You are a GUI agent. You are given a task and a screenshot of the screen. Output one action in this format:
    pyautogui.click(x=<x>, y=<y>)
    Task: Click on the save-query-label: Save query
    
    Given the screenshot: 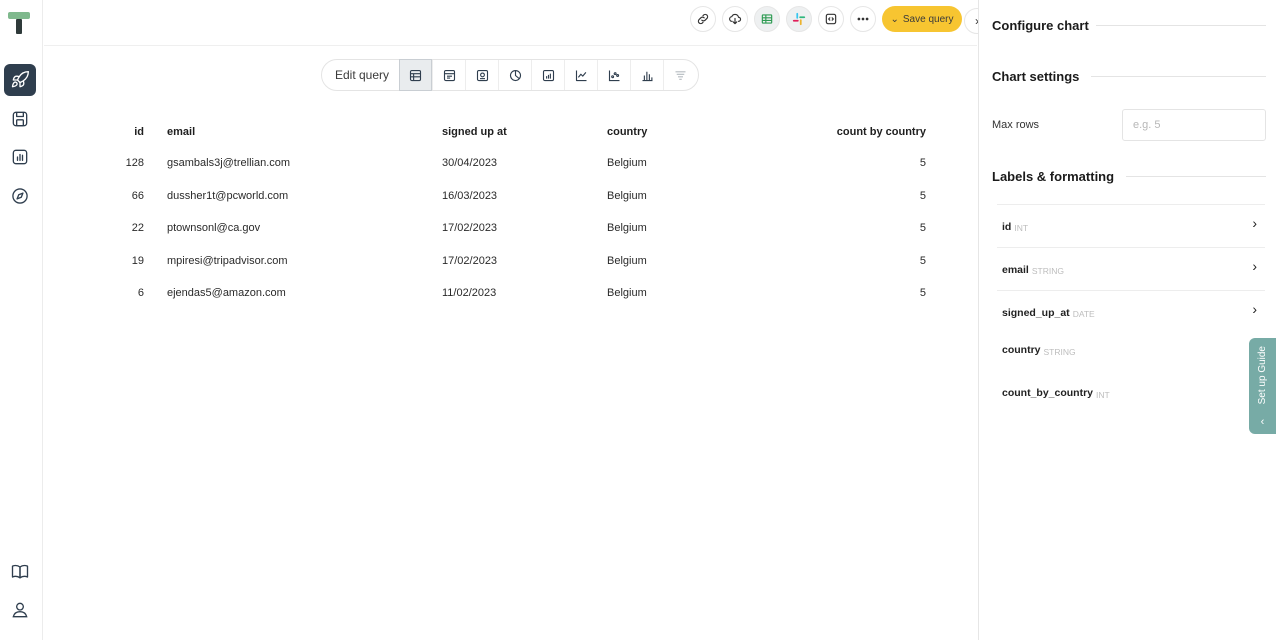 What is the action you would take?
    pyautogui.click(x=928, y=19)
    